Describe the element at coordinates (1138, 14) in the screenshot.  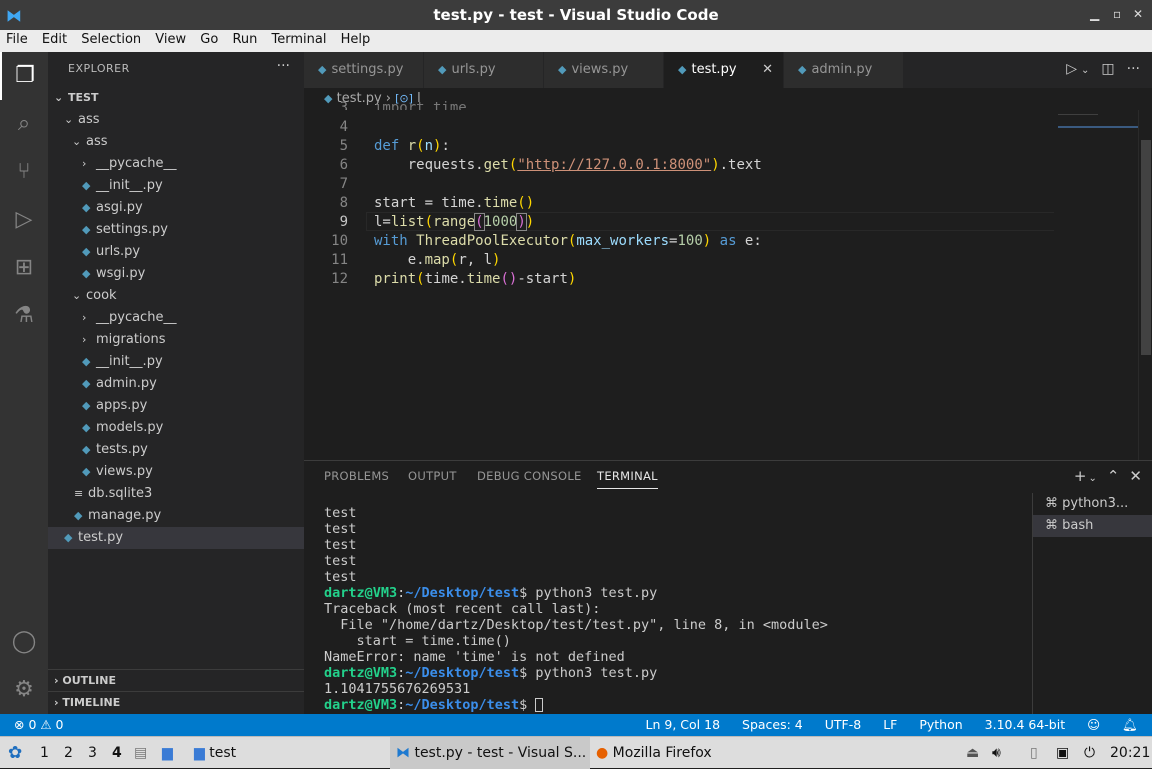
I see `close-window-button: ✕` at that location.